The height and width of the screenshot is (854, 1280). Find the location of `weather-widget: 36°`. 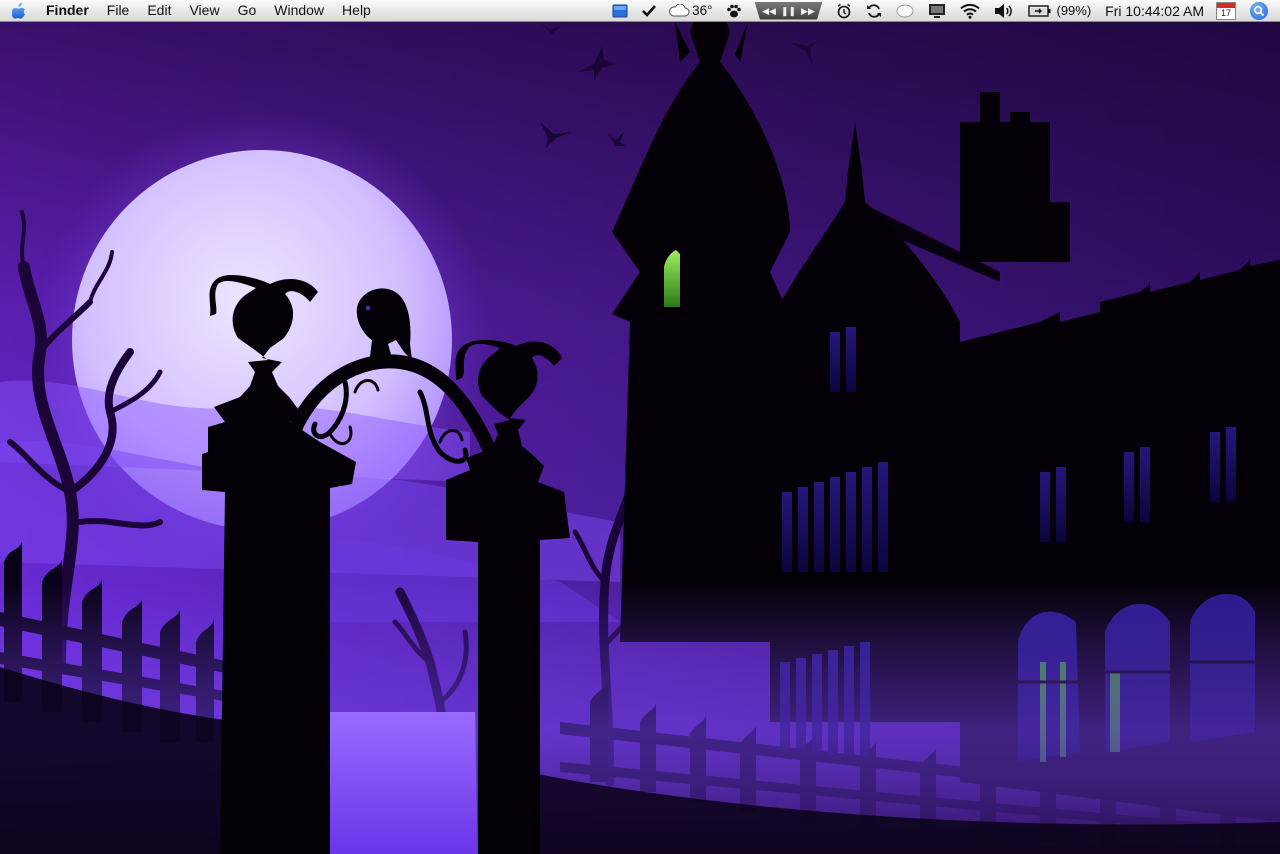

weather-widget: 36° is located at coordinates (690, 10).